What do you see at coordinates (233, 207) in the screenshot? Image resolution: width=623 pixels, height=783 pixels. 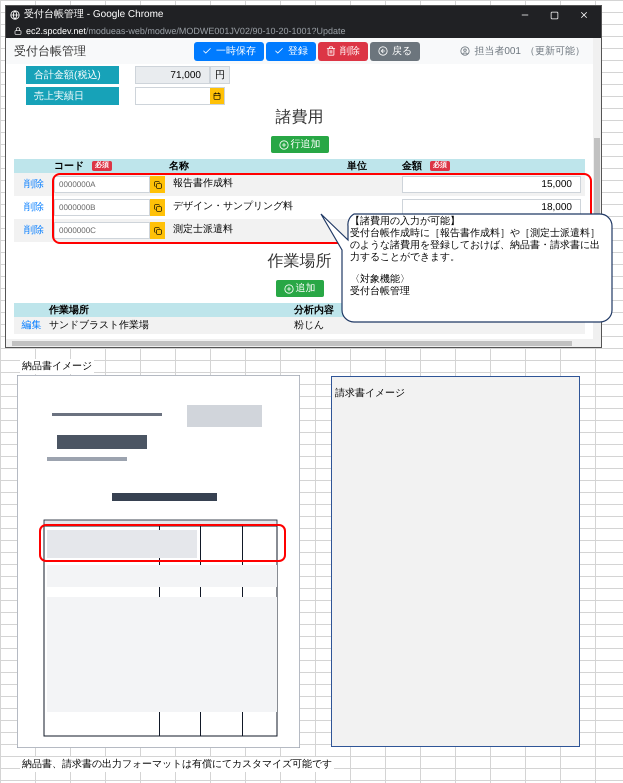 I see `table-cell-text: デザイン・サンプリング料` at bounding box center [233, 207].